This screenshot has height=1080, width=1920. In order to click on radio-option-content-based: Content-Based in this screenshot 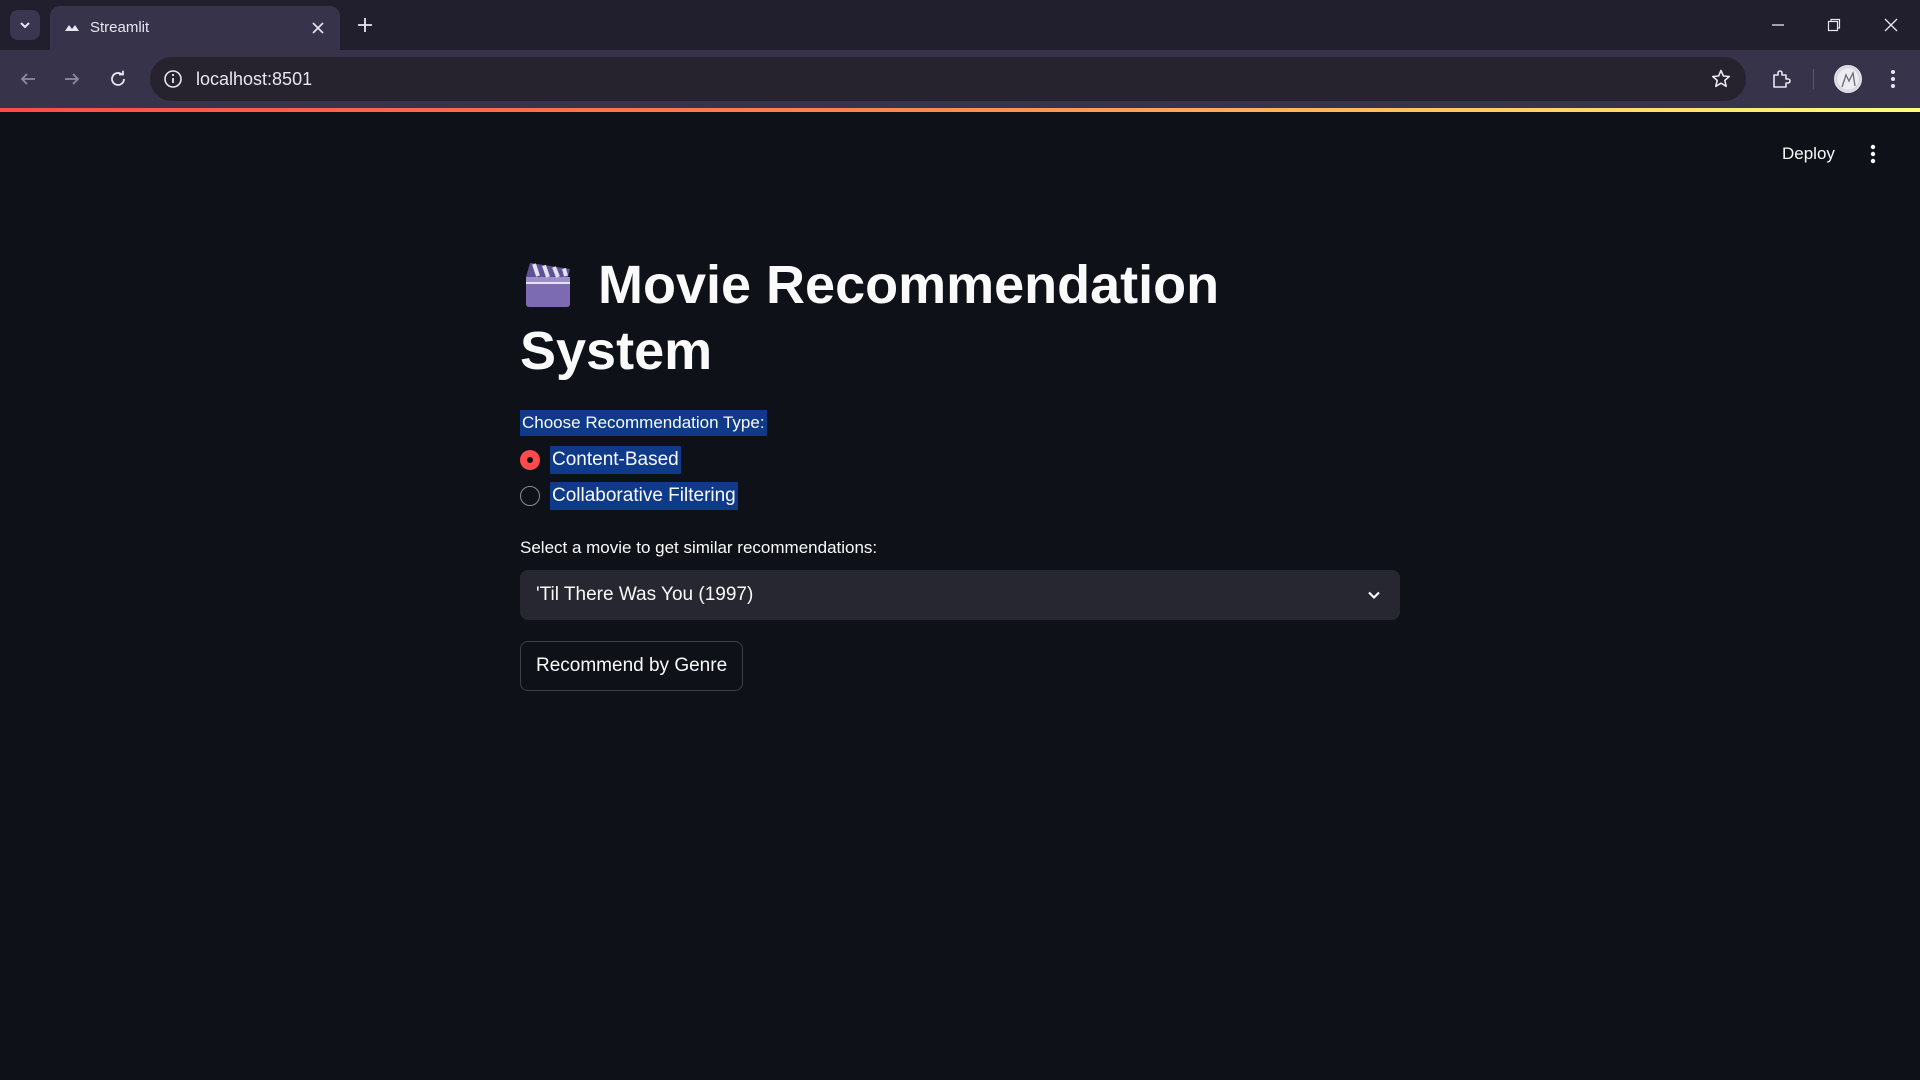, I will do `click(960, 460)`.